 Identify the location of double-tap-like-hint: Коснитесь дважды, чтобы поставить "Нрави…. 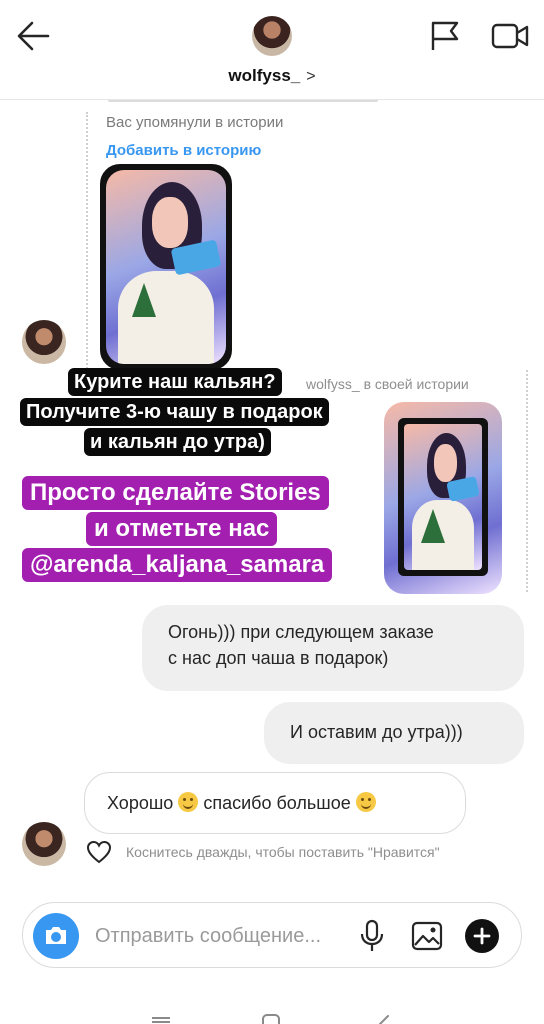
(283, 852).